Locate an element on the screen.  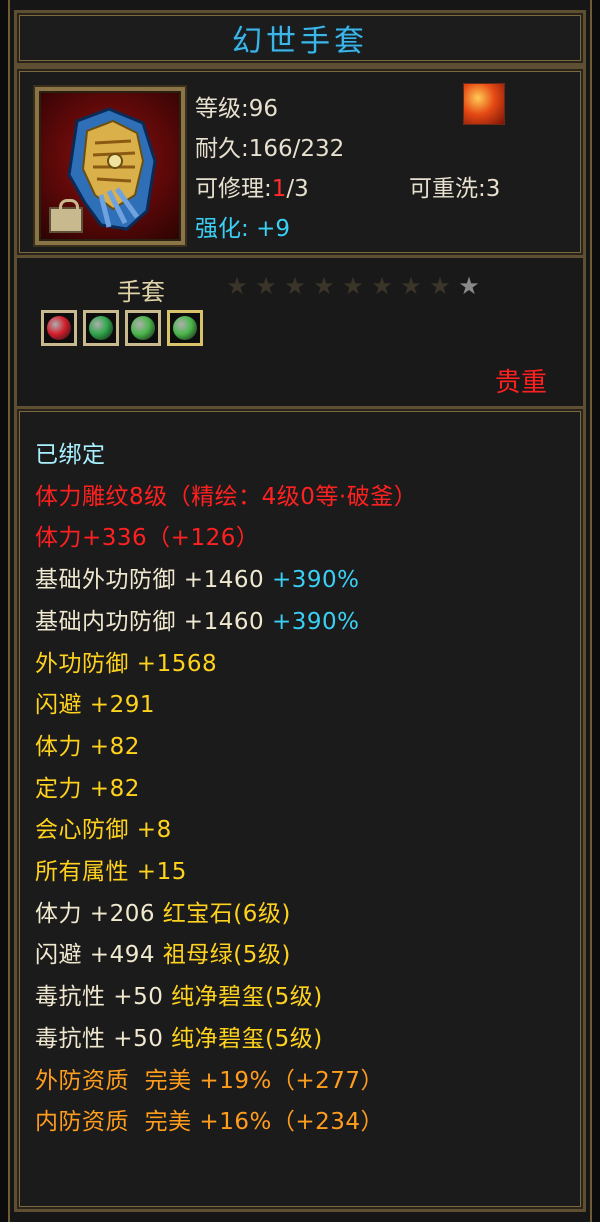
attribute-line: 闪避 +494 祖母绿(5级) is located at coordinates (226, 956).